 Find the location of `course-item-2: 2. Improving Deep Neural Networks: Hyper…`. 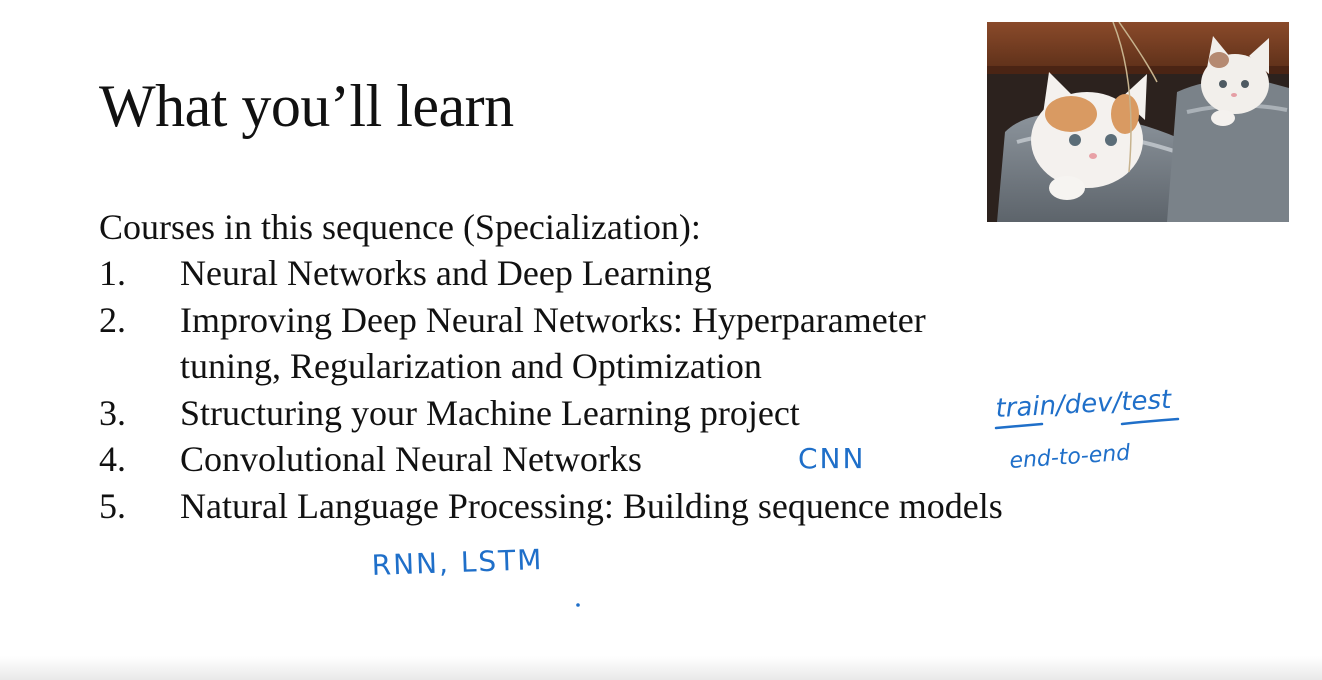

course-item-2: 2. Improving Deep Neural Networks: Hyper… is located at coordinates (551, 343).